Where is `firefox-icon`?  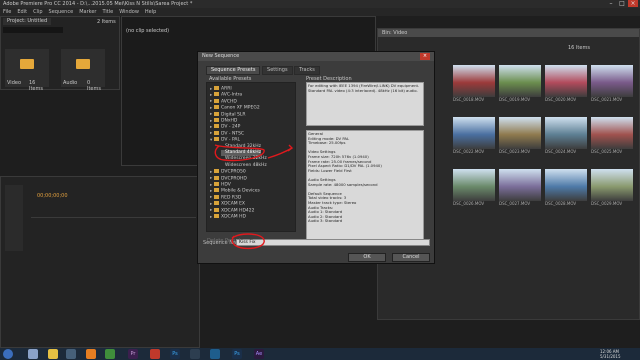
firefox-icon is located at coordinates (91, 354).